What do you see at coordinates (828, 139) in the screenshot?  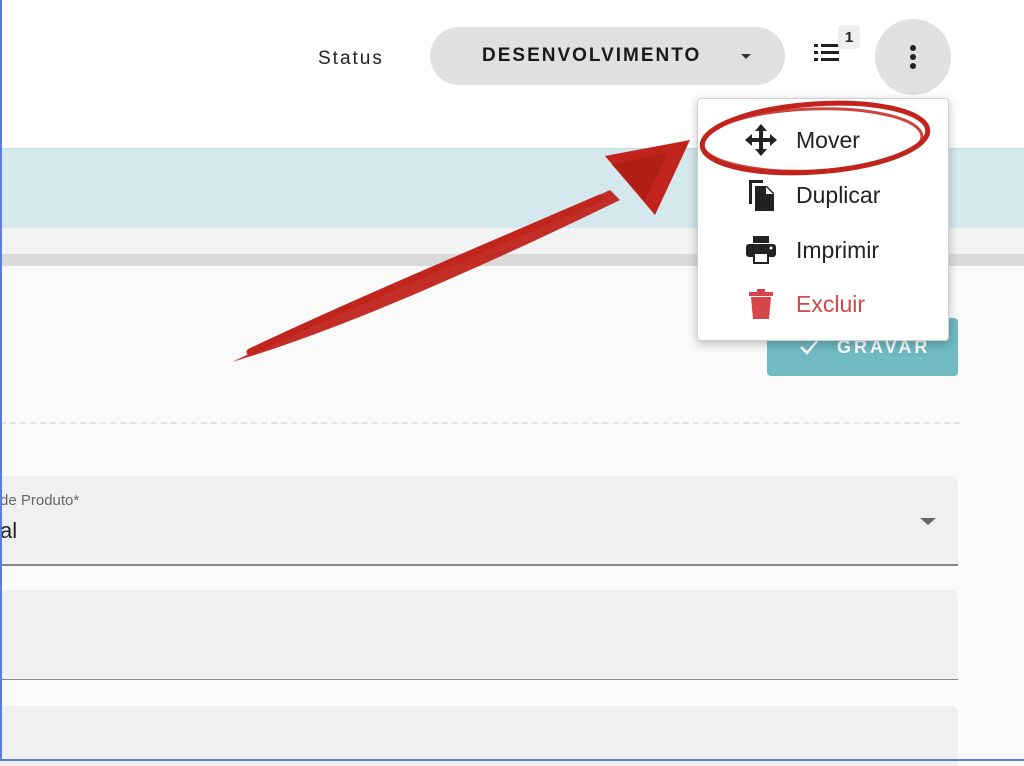 I see `menu-item-label: Mover` at bounding box center [828, 139].